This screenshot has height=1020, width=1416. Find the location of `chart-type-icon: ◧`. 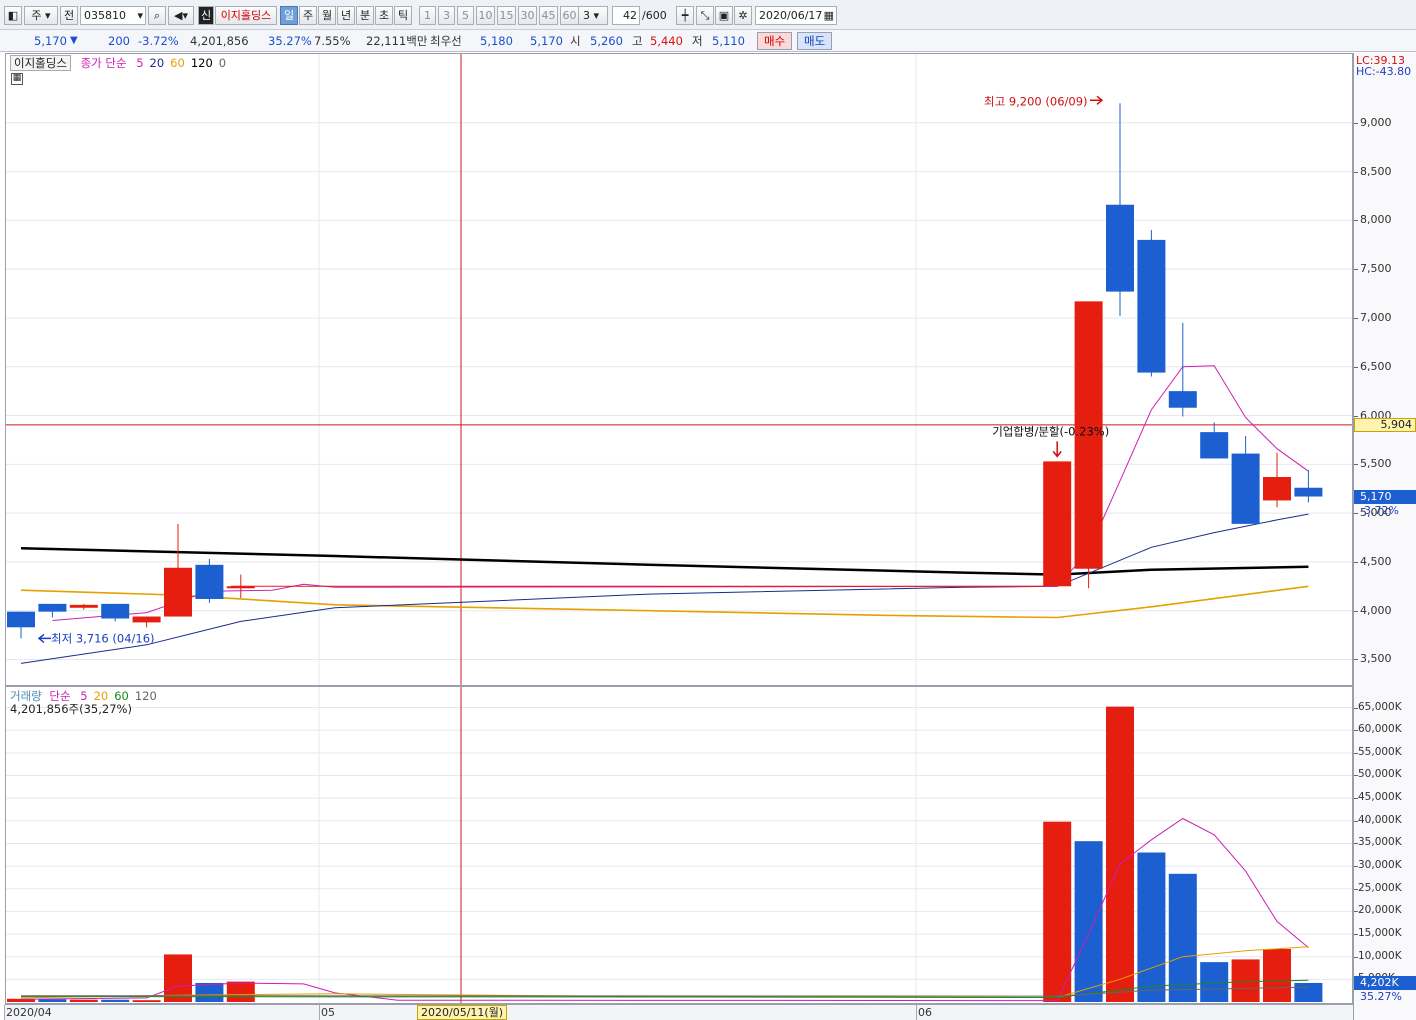

chart-type-icon: ◧ is located at coordinates (13, 15).